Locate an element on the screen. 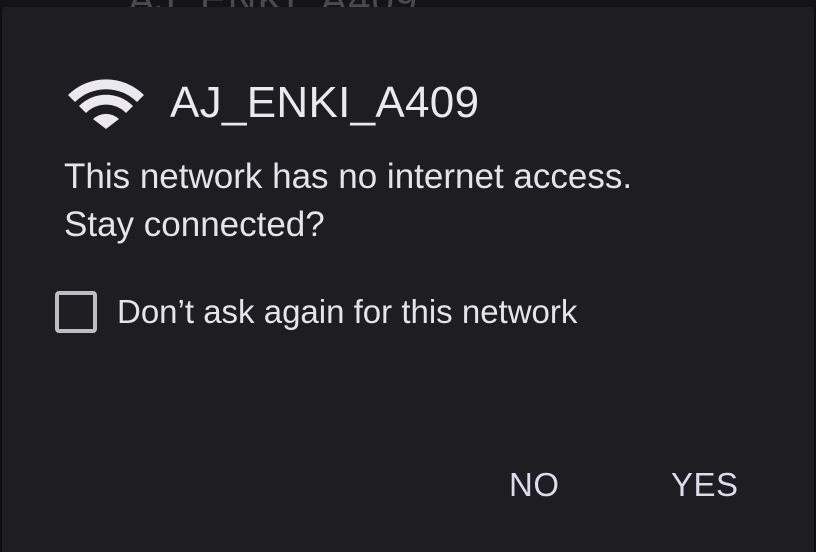  dialog-header: AJ_ENKI_A409 is located at coordinates (272, 103).